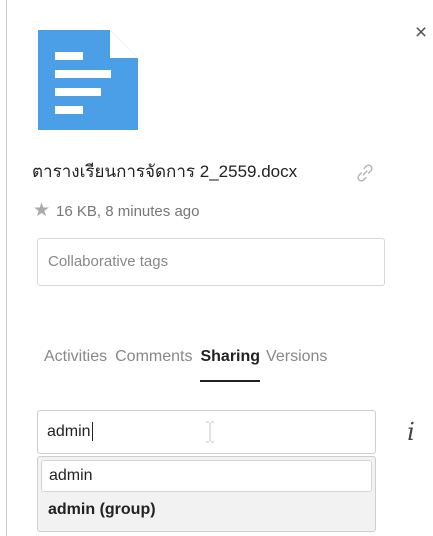  I want to click on tab-bar: Activities Comments Sharing Versions, so click(189, 365).